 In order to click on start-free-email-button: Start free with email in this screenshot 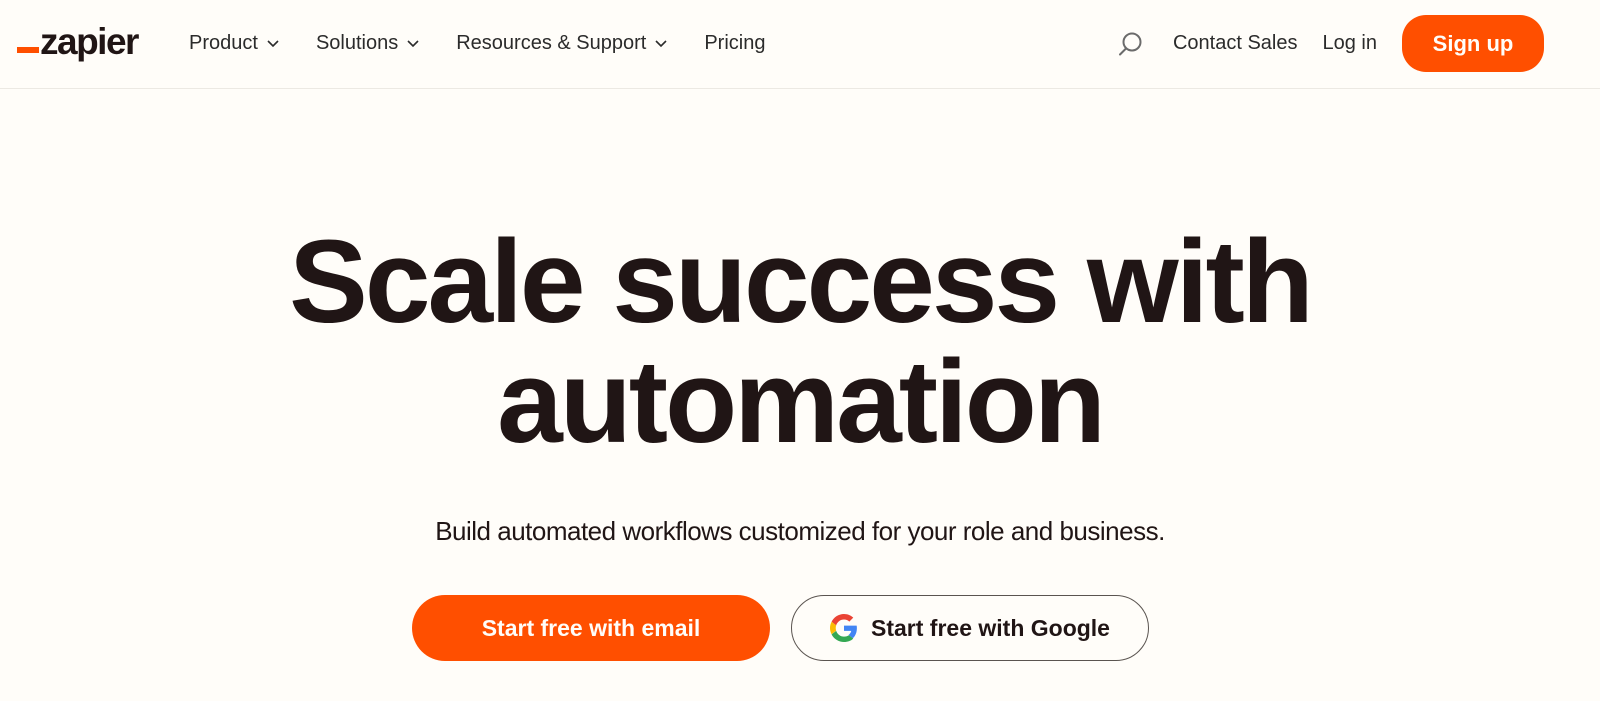, I will do `click(591, 628)`.